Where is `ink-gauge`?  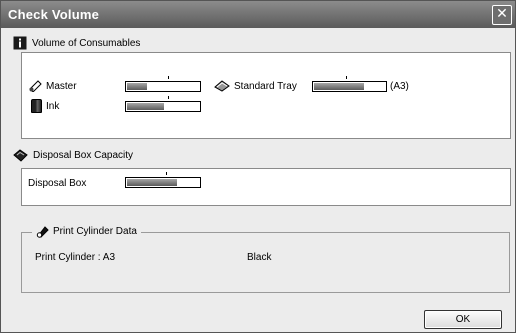
ink-gauge is located at coordinates (163, 104).